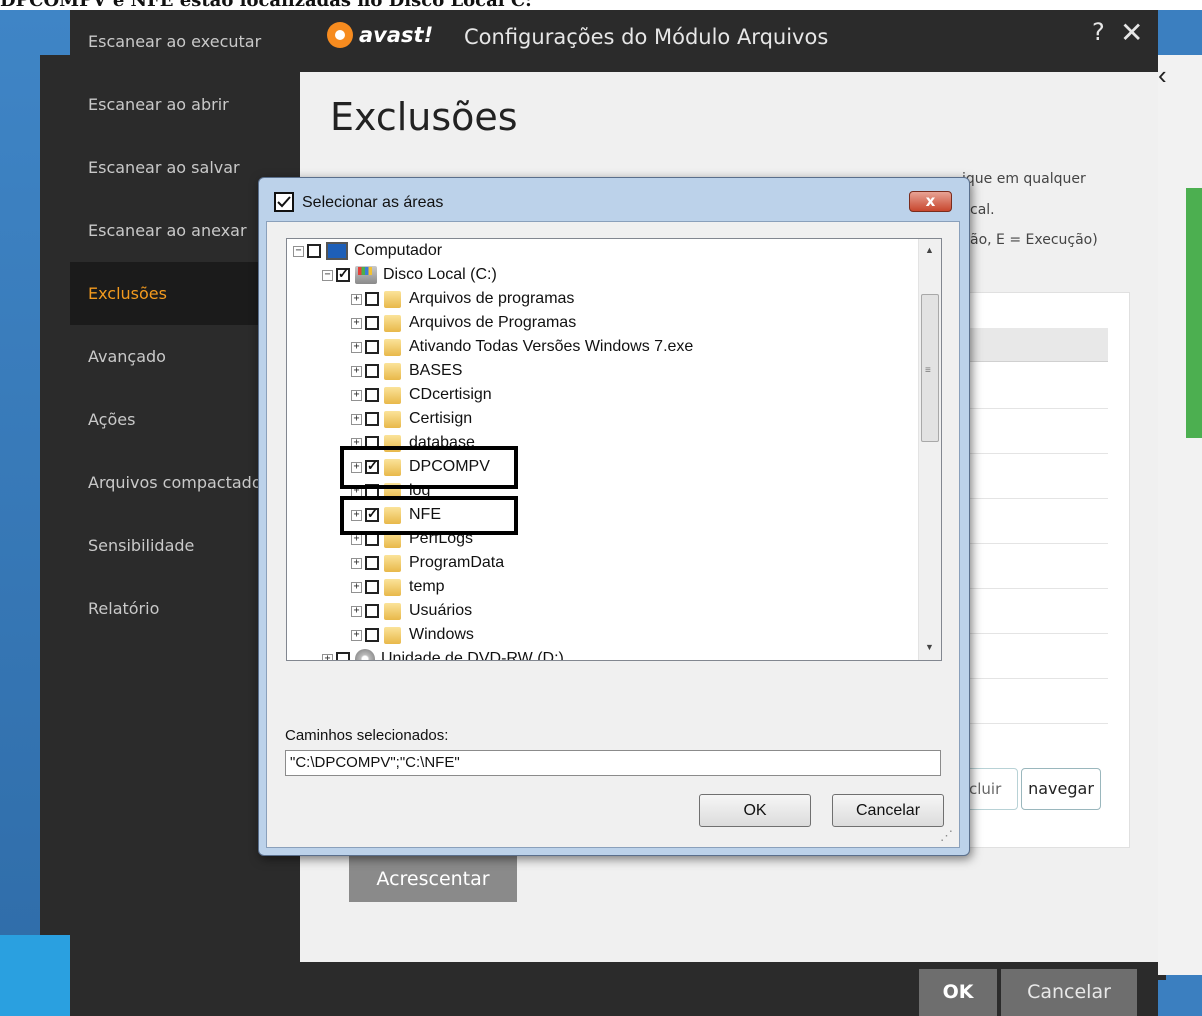  I want to click on tree-row: + Certisign, so click(411, 419).